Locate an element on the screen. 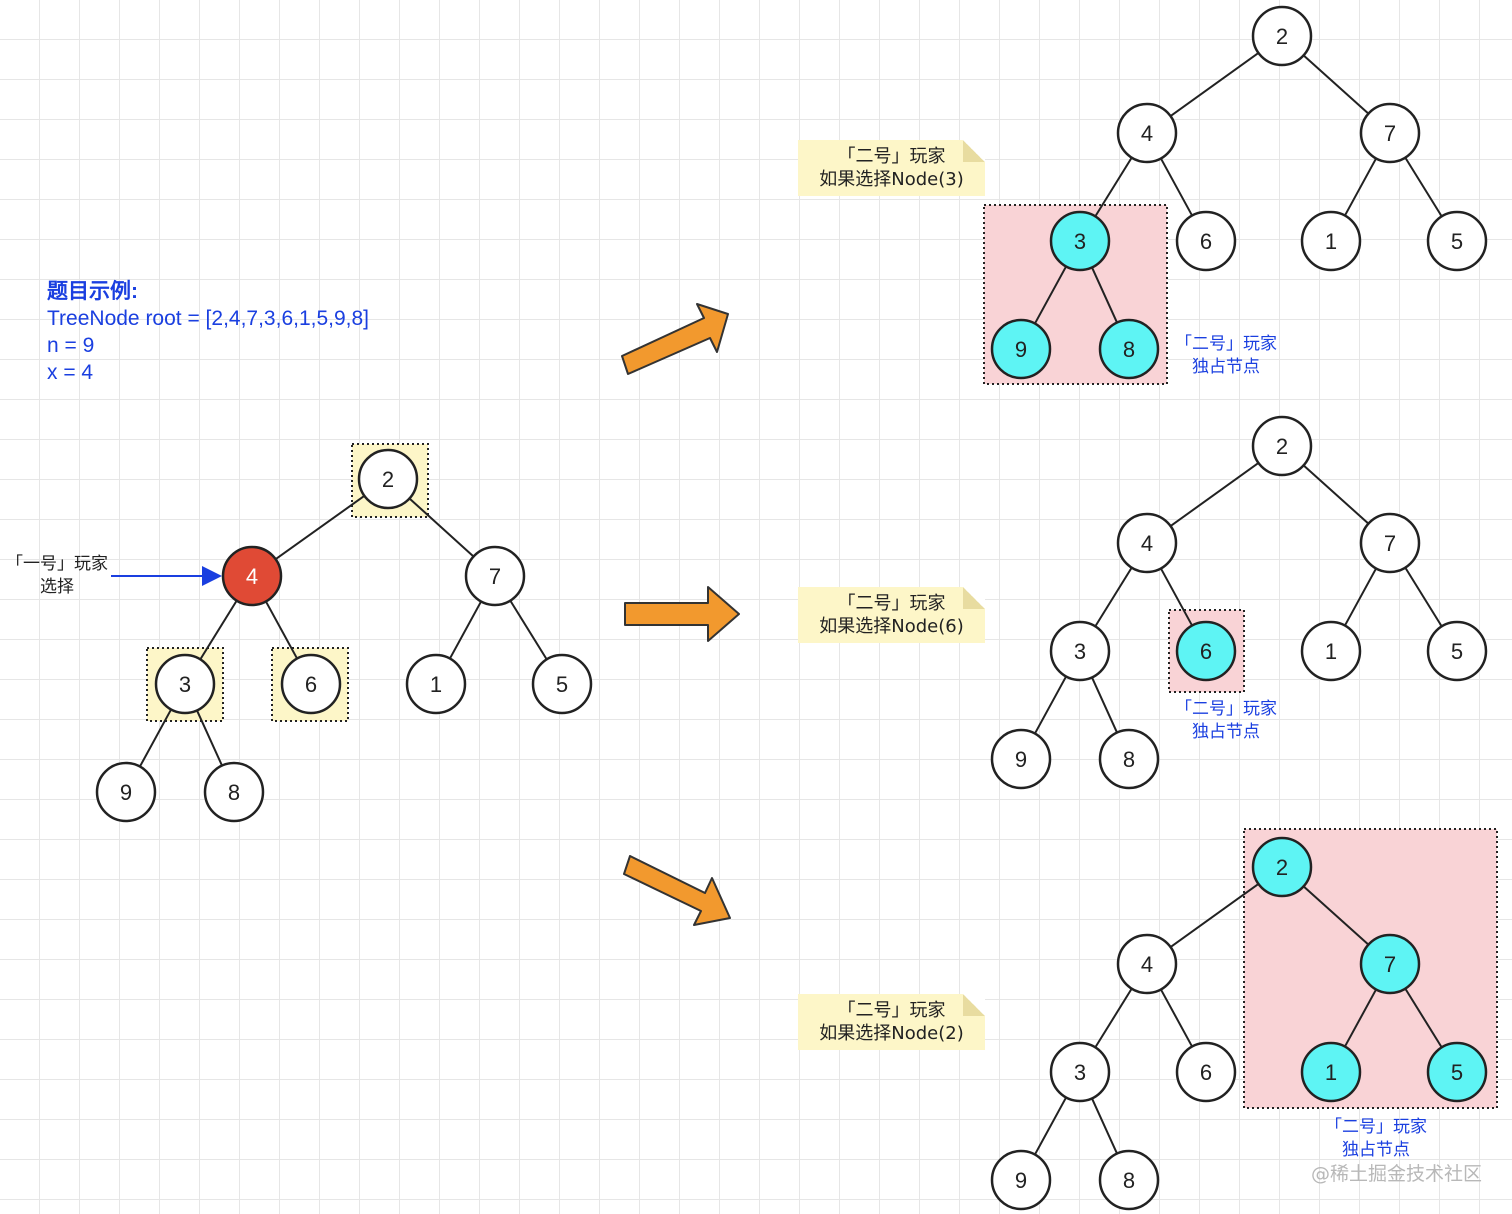 Image resolution: width=1512 pixels, height=1214 pixels. watermark: @稀土掘金技术社区 is located at coordinates (1396, 1174).